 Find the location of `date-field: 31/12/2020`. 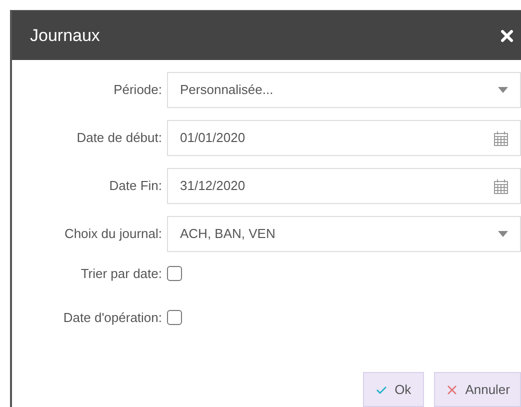

date-field: 31/12/2020 is located at coordinates (344, 186).